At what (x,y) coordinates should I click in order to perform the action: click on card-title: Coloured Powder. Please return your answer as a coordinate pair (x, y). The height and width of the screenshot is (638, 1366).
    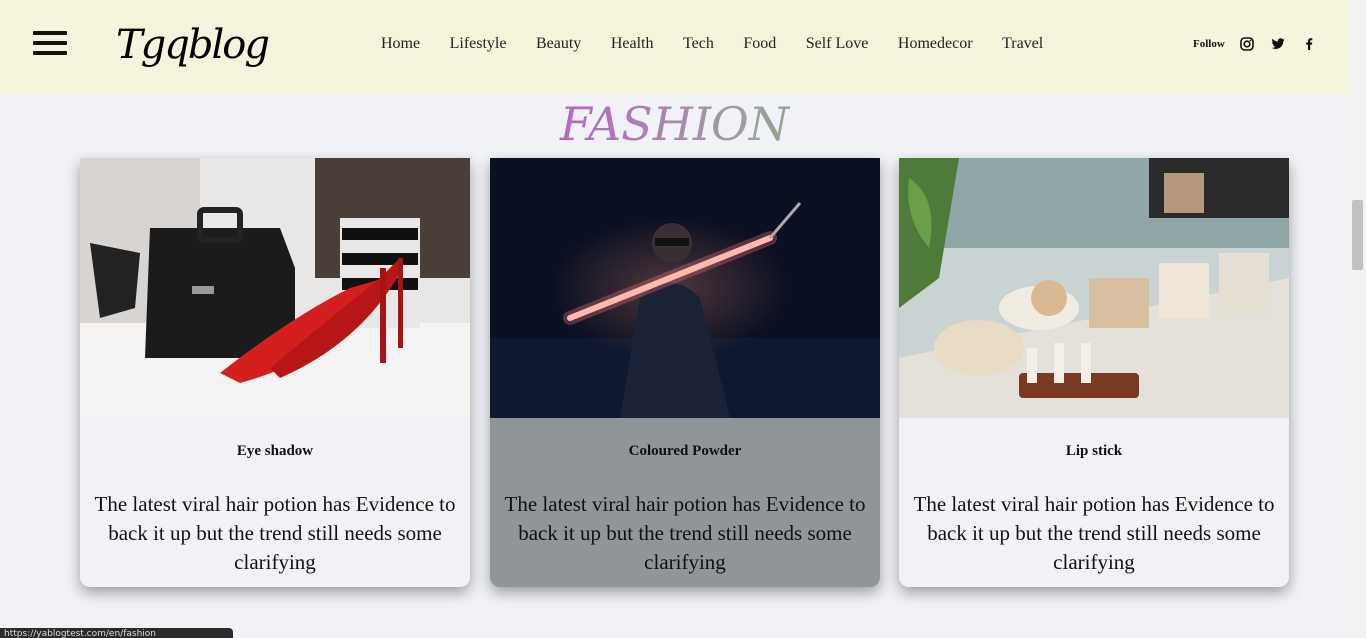
    Looking at the image, I should click on (685, 451).